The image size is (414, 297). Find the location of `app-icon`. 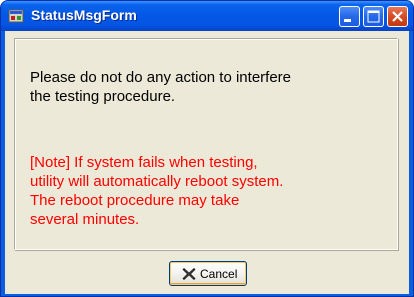

app-icon is located at coordinates (16, 16).